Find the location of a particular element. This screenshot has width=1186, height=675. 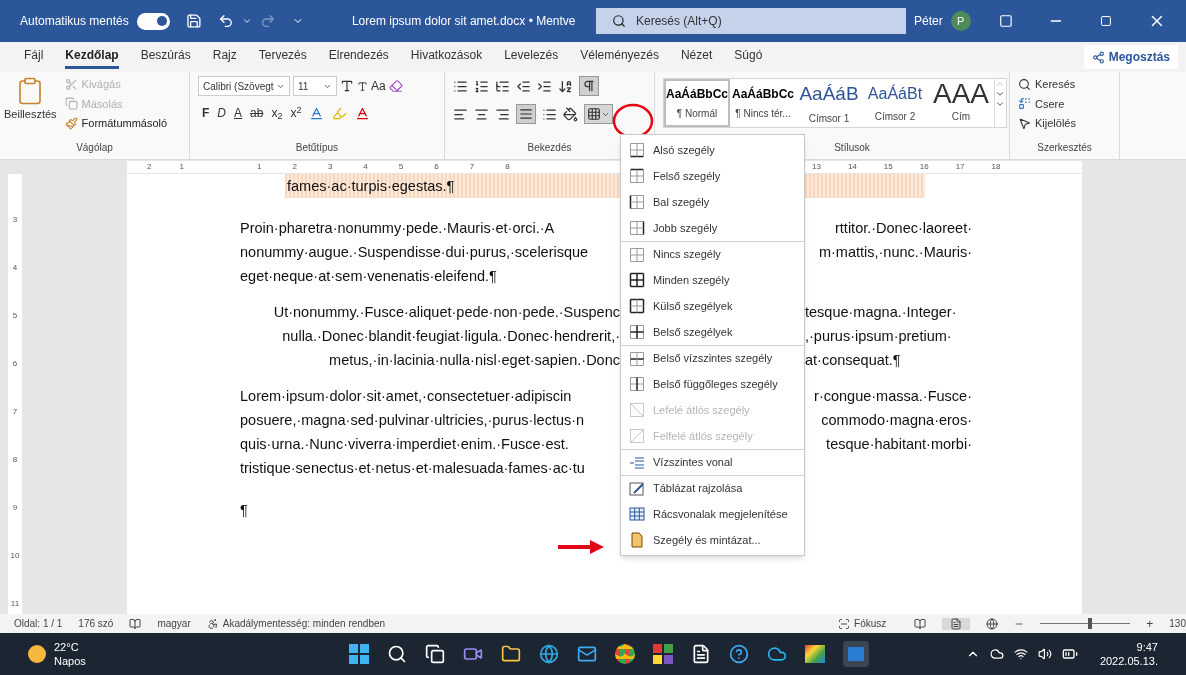

style-preset: AaÁáBbCc ¶ Normál is located at coordinates (697, 103).